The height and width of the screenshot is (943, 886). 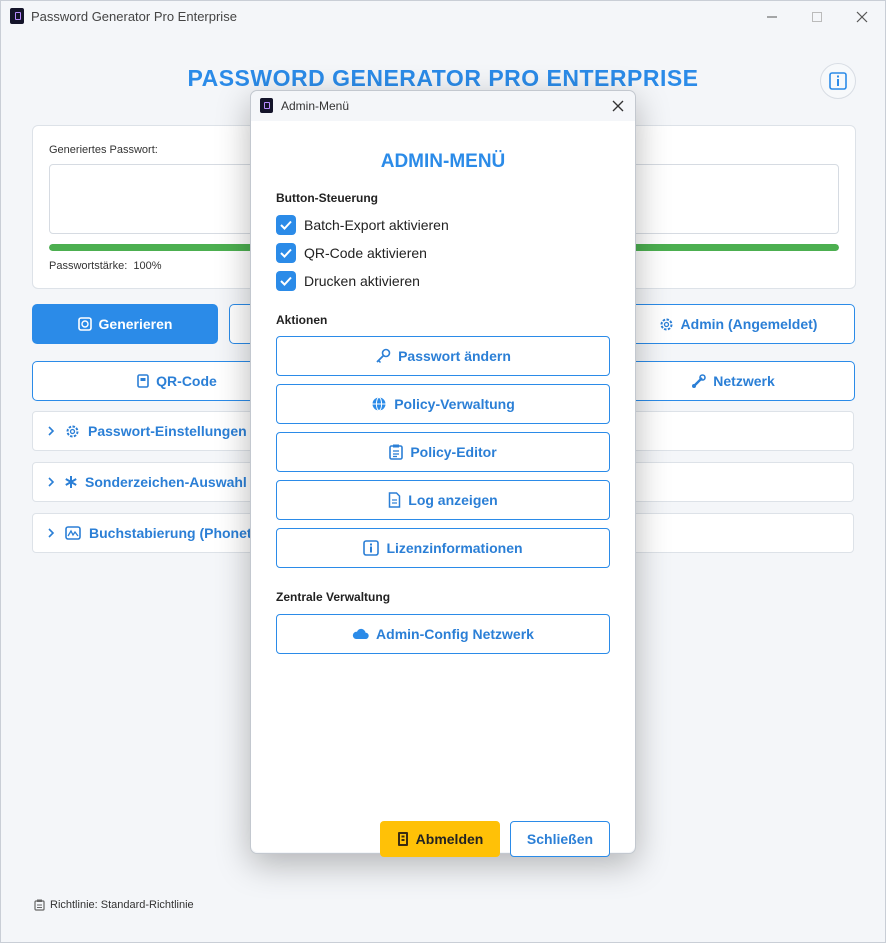 I want to click on actions-label: Aktionen, so click(x=302, y=320).